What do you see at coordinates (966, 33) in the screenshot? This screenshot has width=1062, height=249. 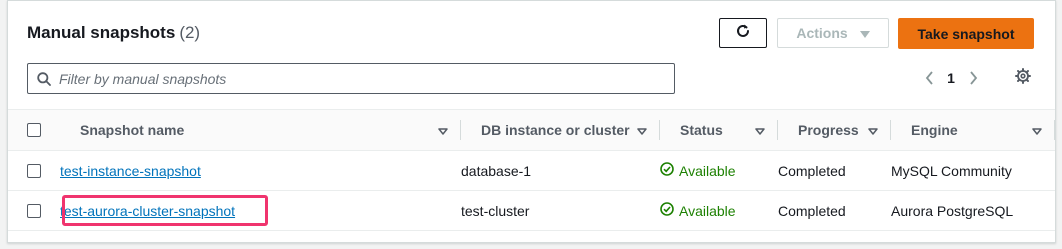 I see `take-snapshot-button: Take snapshot` at bounding box center [966, 33].